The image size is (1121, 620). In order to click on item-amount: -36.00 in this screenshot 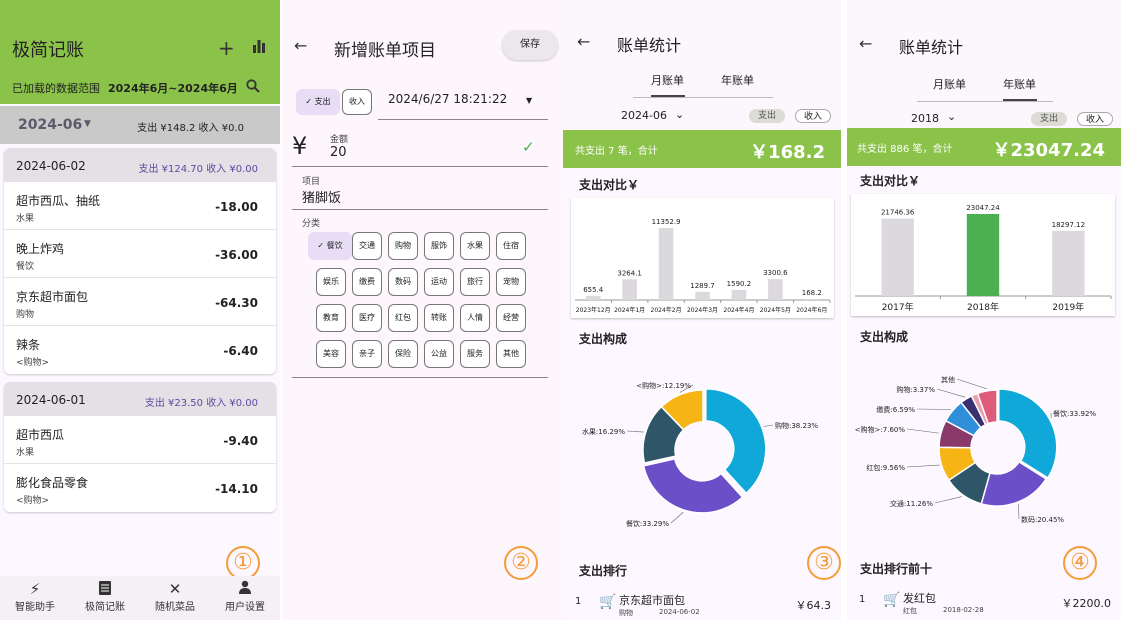, I will do `click(236, 255)`.